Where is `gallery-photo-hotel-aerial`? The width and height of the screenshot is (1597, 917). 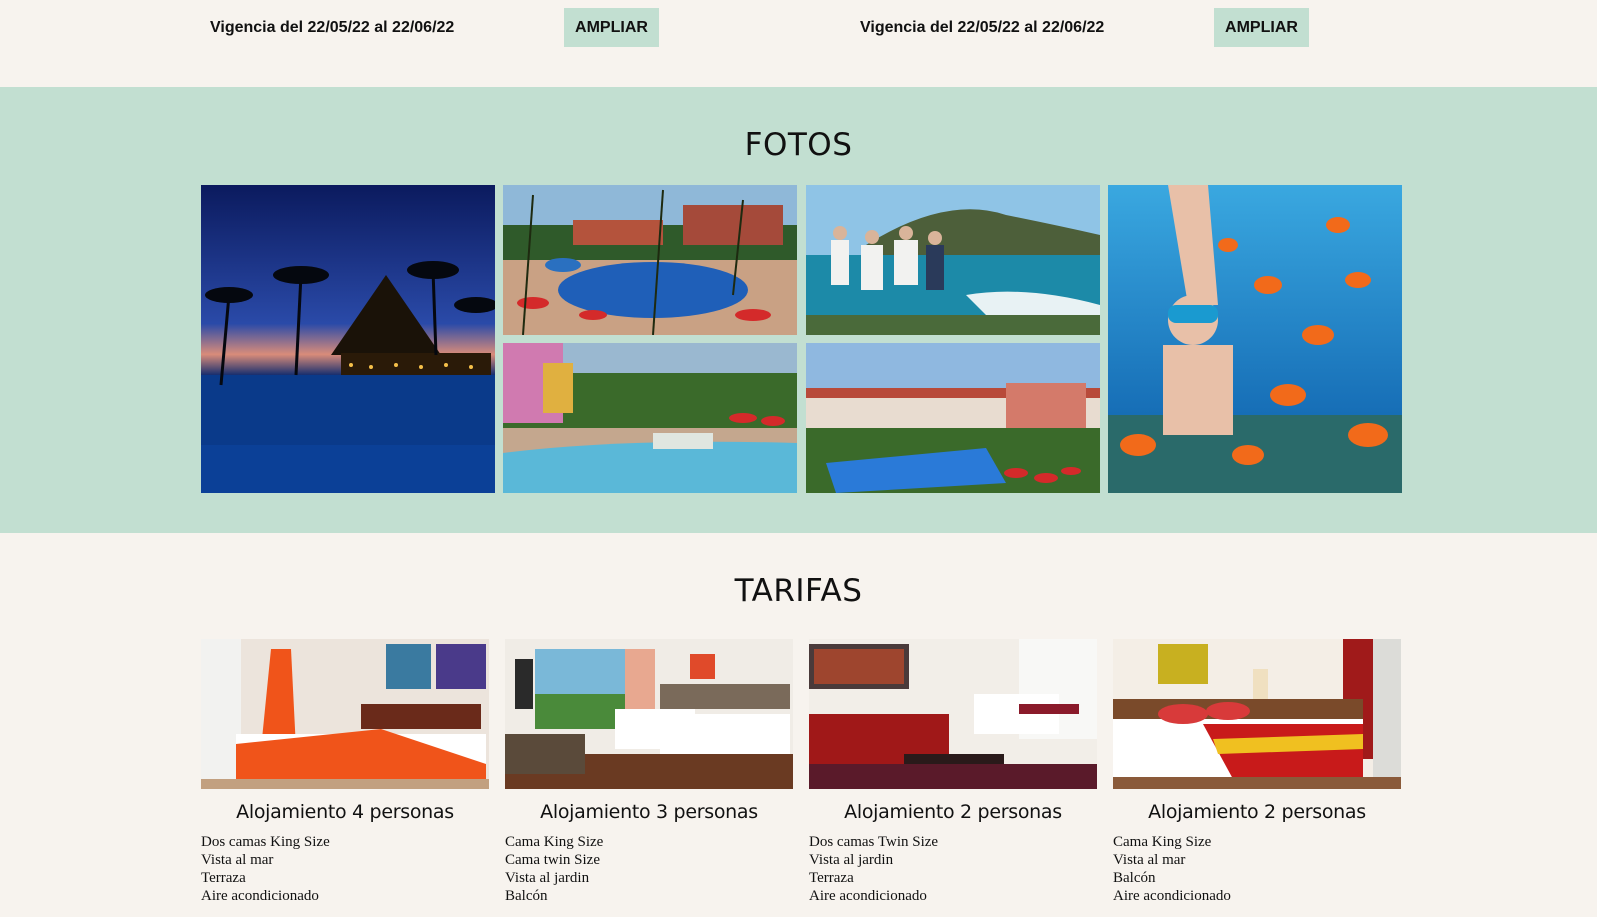 gallery-photo-hotel-aerial is located at coordinates (953, 418).